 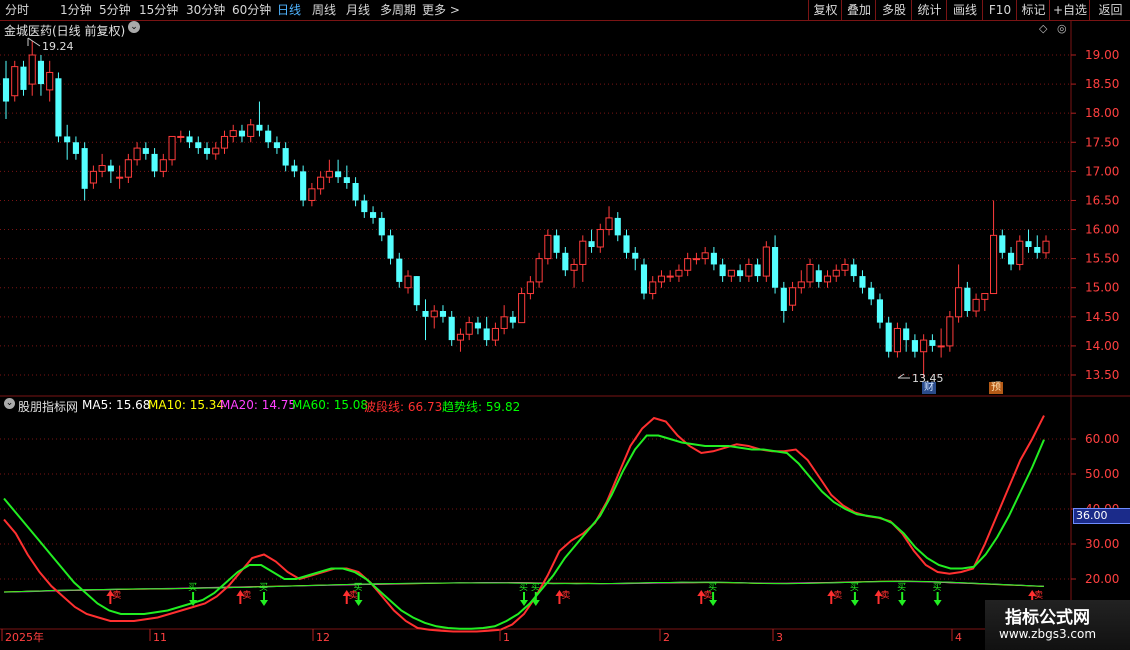 I want to click on price-tick-label: 13.50, so click(x=1102, y=375).